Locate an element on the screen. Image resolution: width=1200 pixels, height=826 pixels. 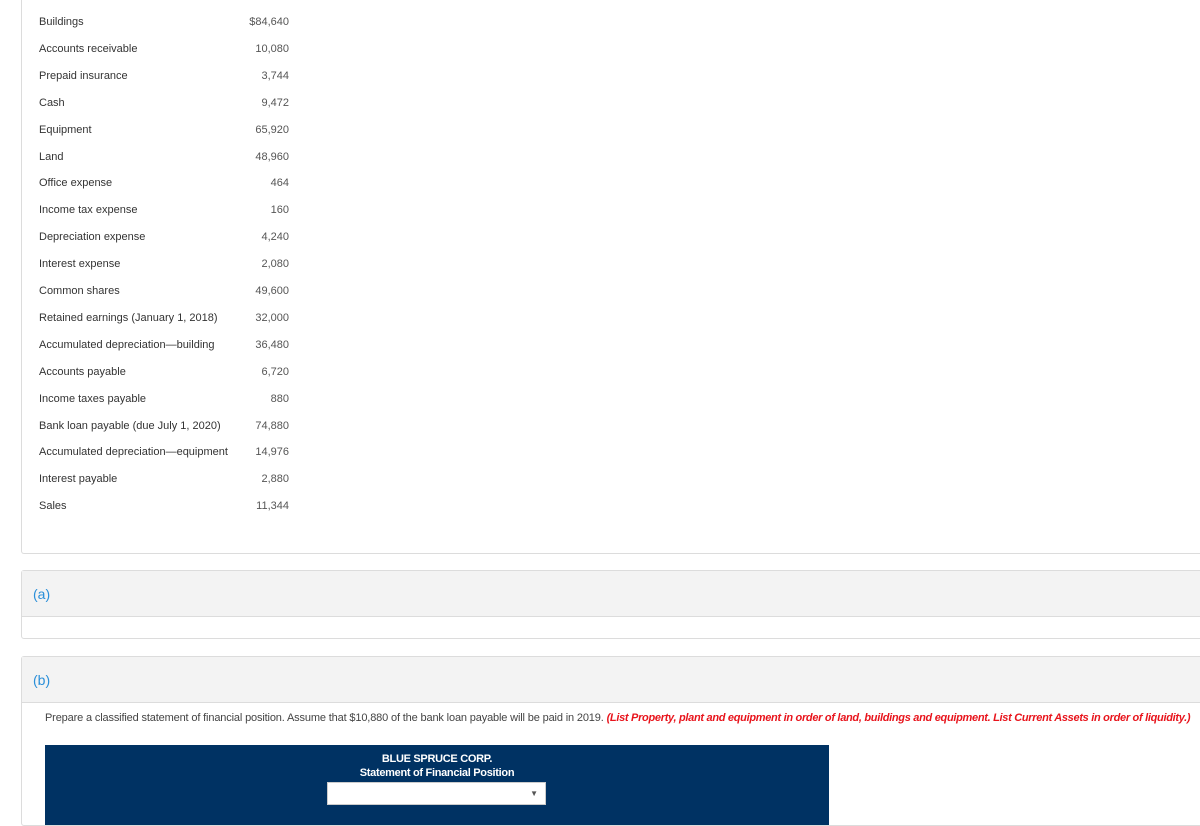
account-row: Income taxes payable 880 is located at coordinates (169, 399).